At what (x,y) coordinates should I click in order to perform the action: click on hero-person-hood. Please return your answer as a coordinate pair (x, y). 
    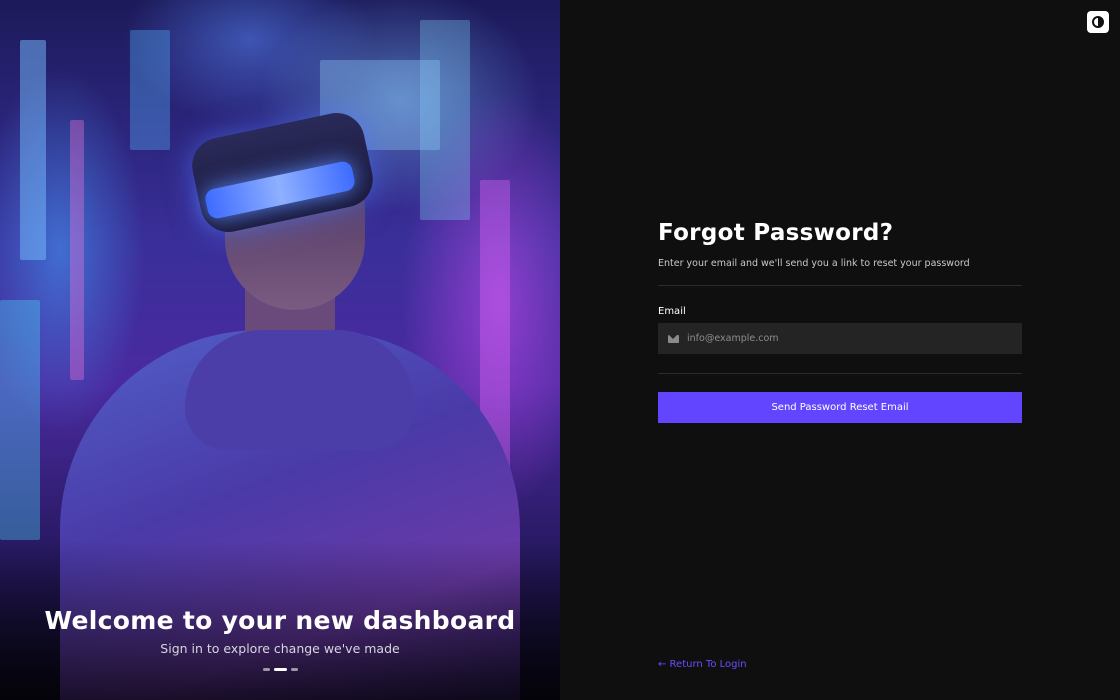
    Looking at the image, I should click on (300, 390).